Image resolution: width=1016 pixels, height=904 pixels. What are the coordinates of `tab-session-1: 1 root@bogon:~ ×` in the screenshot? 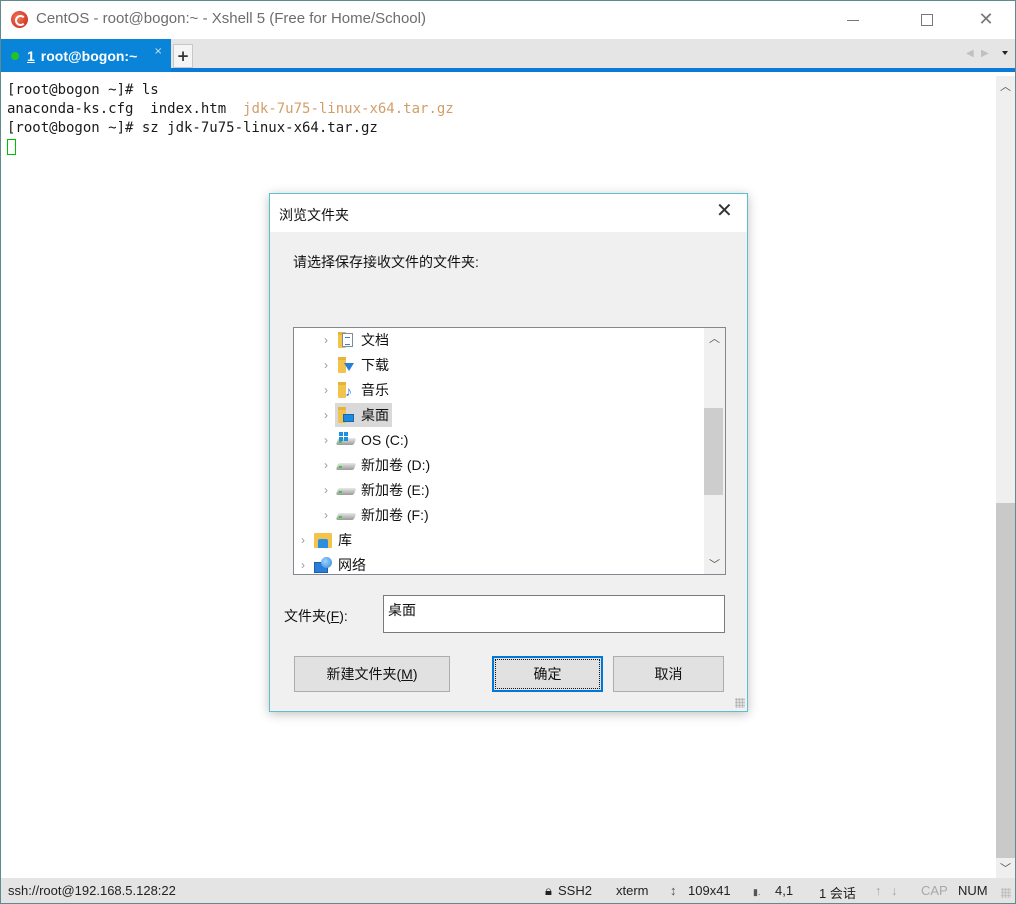 It's located at (86, 55).